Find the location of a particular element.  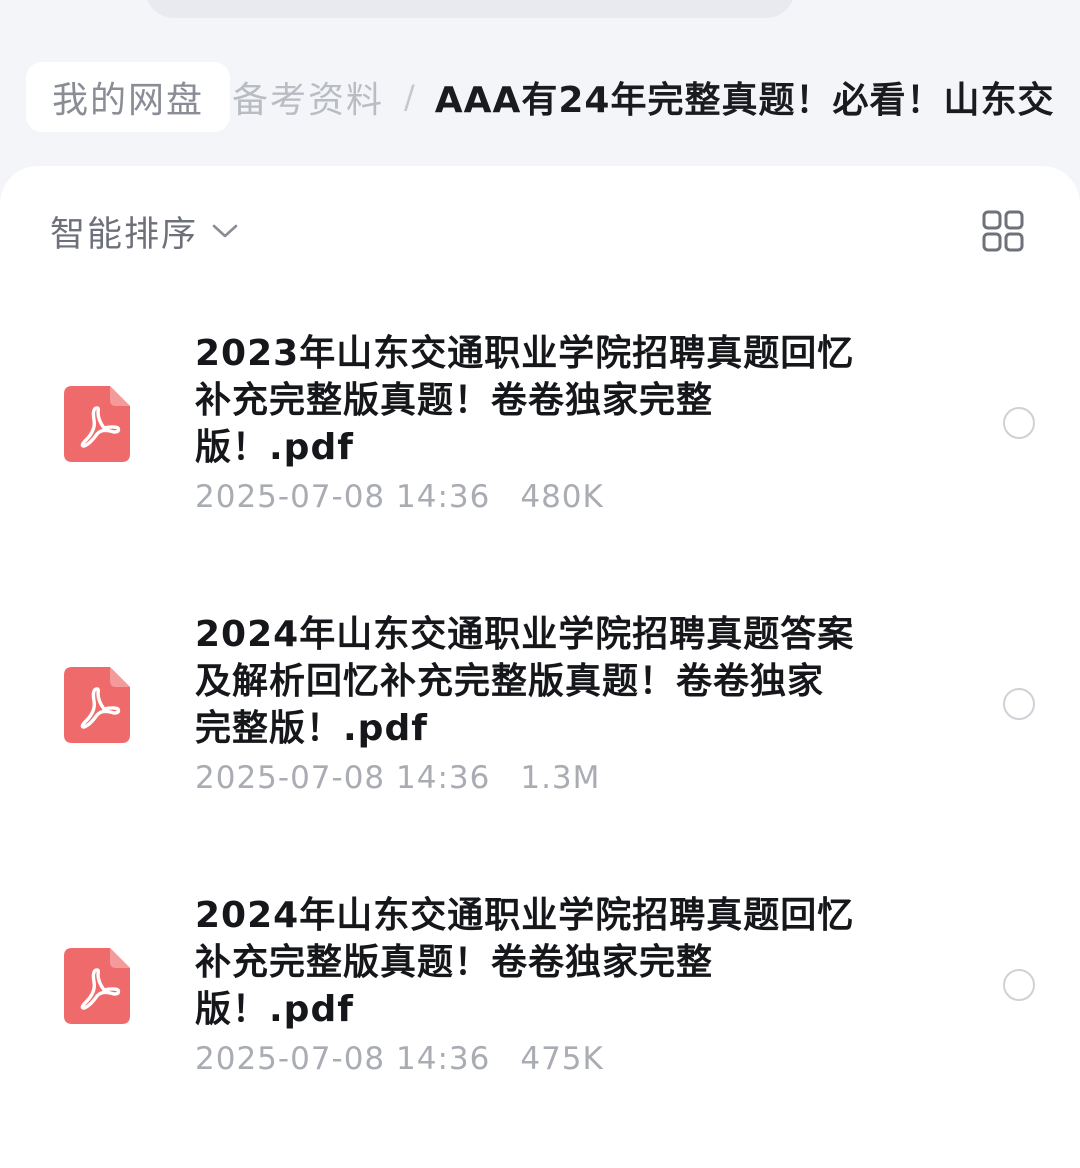

sort-button: 智能排序 is located at coordinates (144, 231).